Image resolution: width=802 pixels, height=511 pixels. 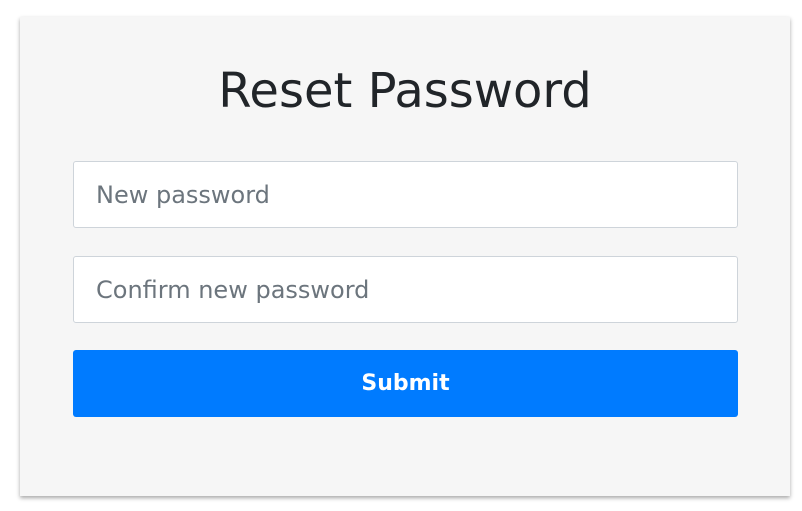 I want to click on new-password-input, so click(x=405, y=194).